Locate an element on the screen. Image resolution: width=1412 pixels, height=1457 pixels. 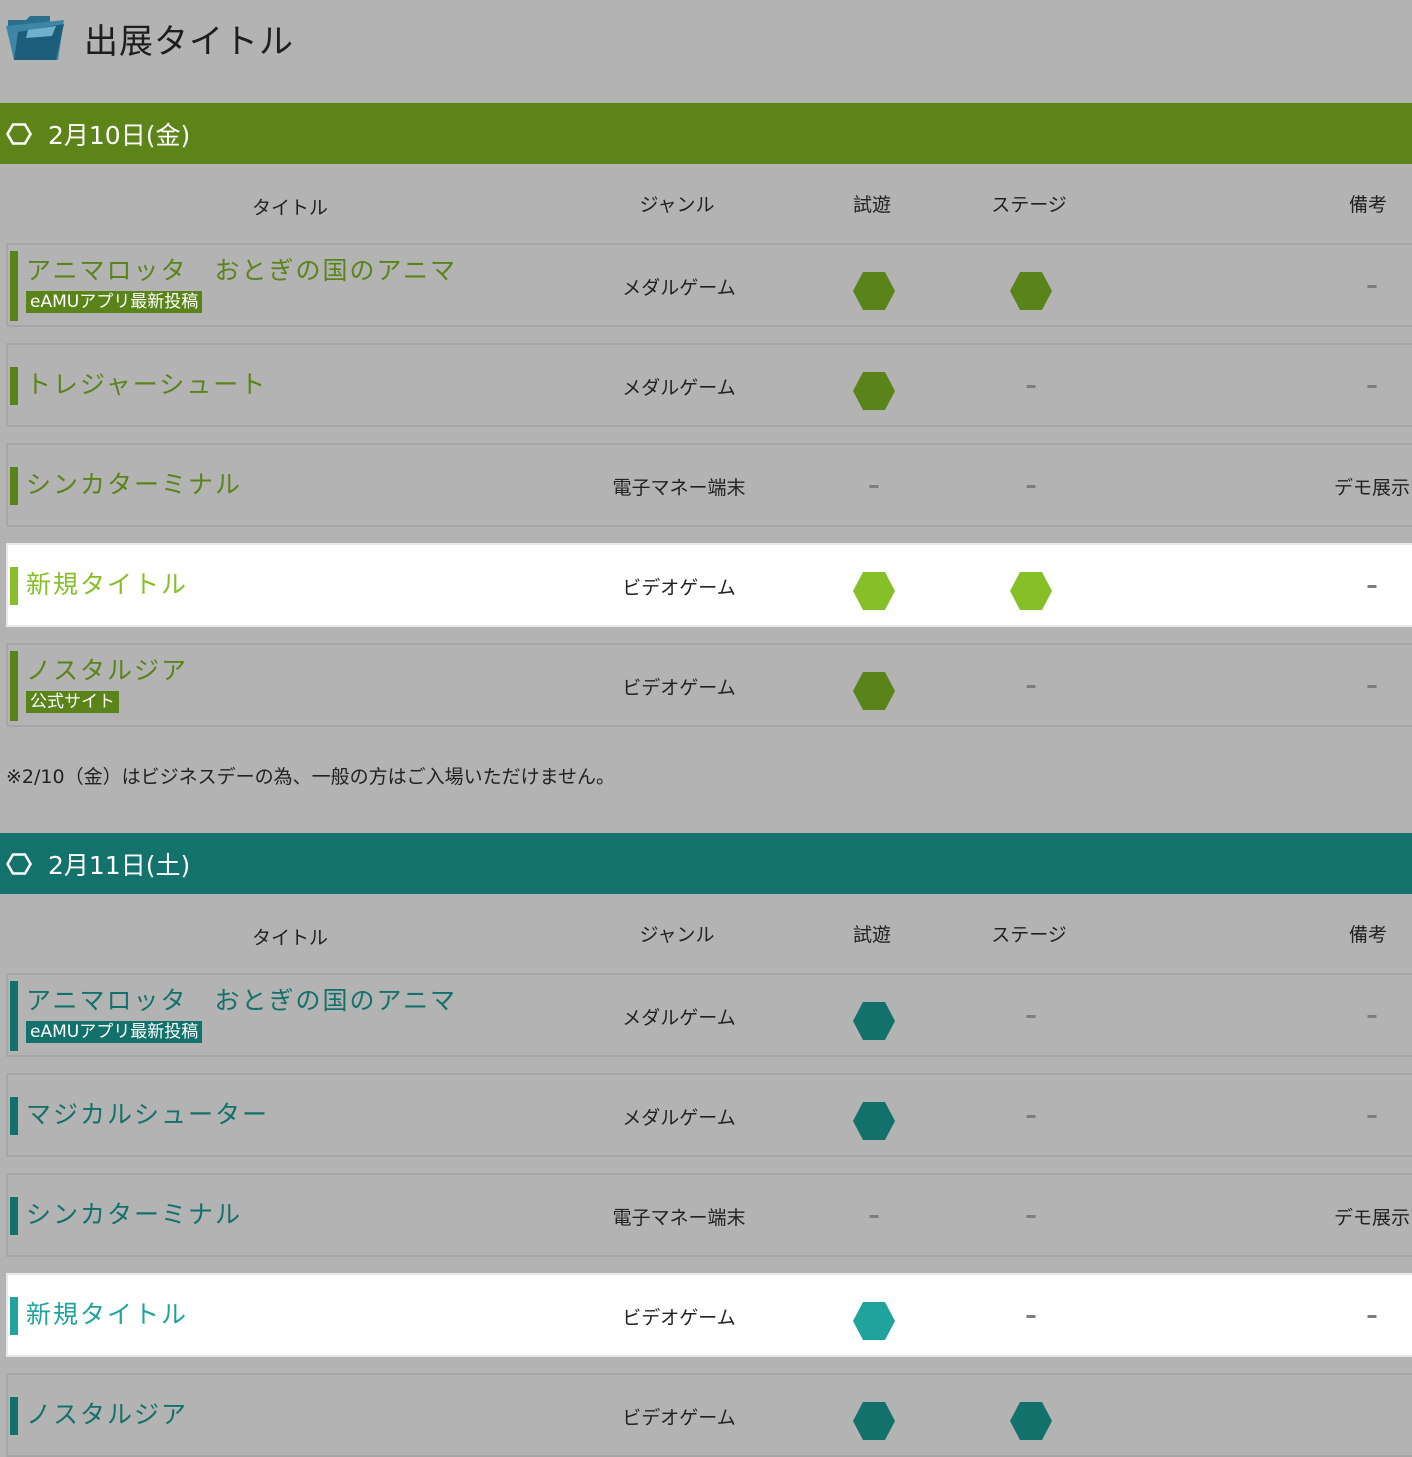
table-row: ノスタルジア ビデオゲーム is located at coordinates (709, 1415).